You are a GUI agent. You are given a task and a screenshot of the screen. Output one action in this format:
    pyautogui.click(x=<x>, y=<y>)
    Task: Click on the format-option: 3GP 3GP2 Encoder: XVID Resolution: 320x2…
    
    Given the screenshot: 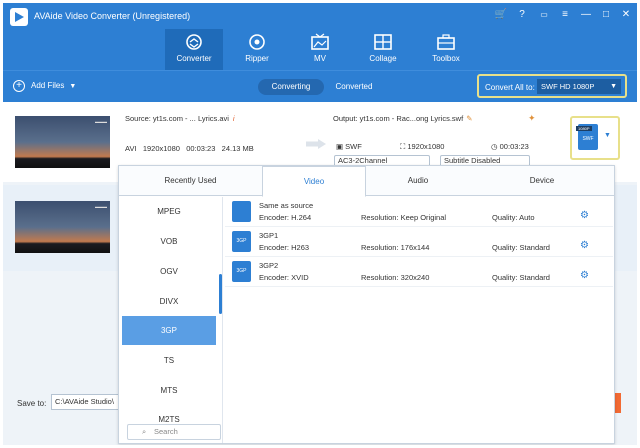 What is the action you would take?
    pyautogui.click(x=419, y=272)
    